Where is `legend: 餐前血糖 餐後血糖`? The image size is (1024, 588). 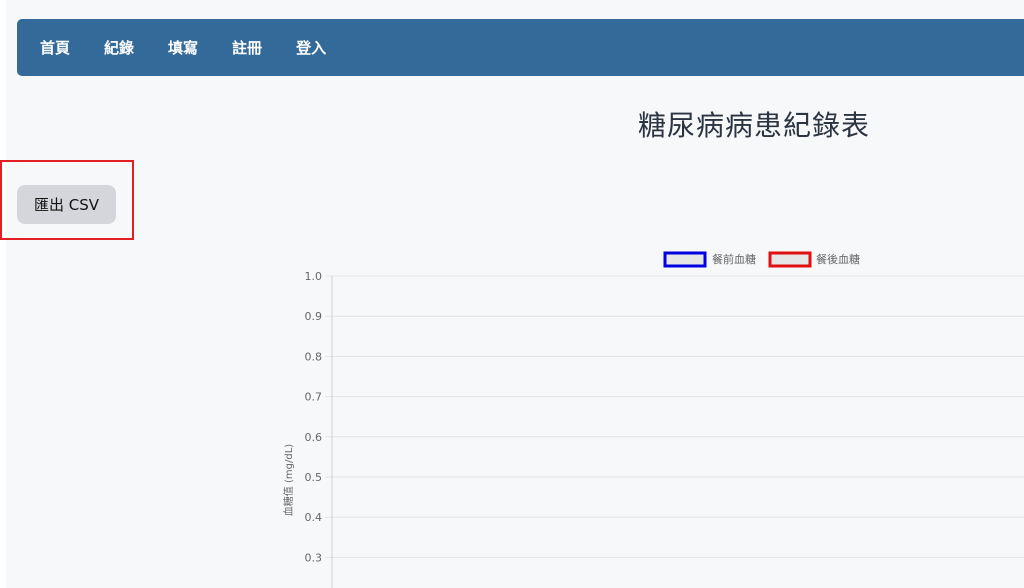 legend: 餐前血糖 餐後血糖 is located at coordinates (761, 259).